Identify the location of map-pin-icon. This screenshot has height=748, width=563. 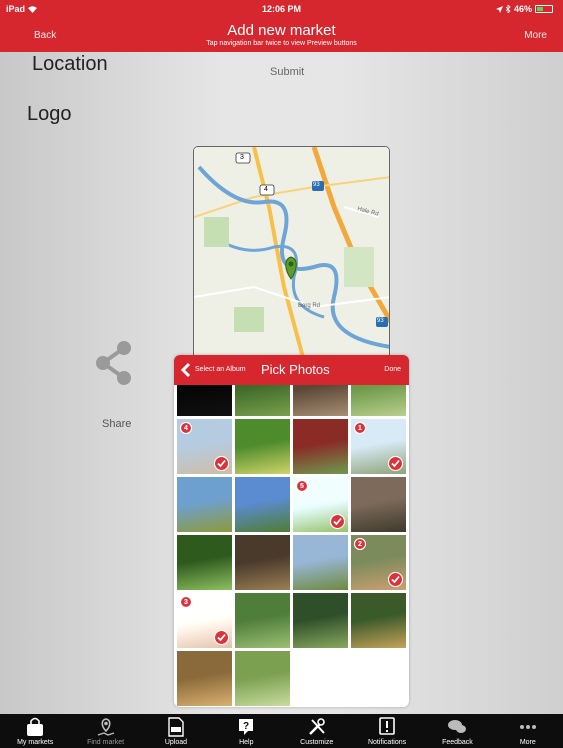
(105, 727).